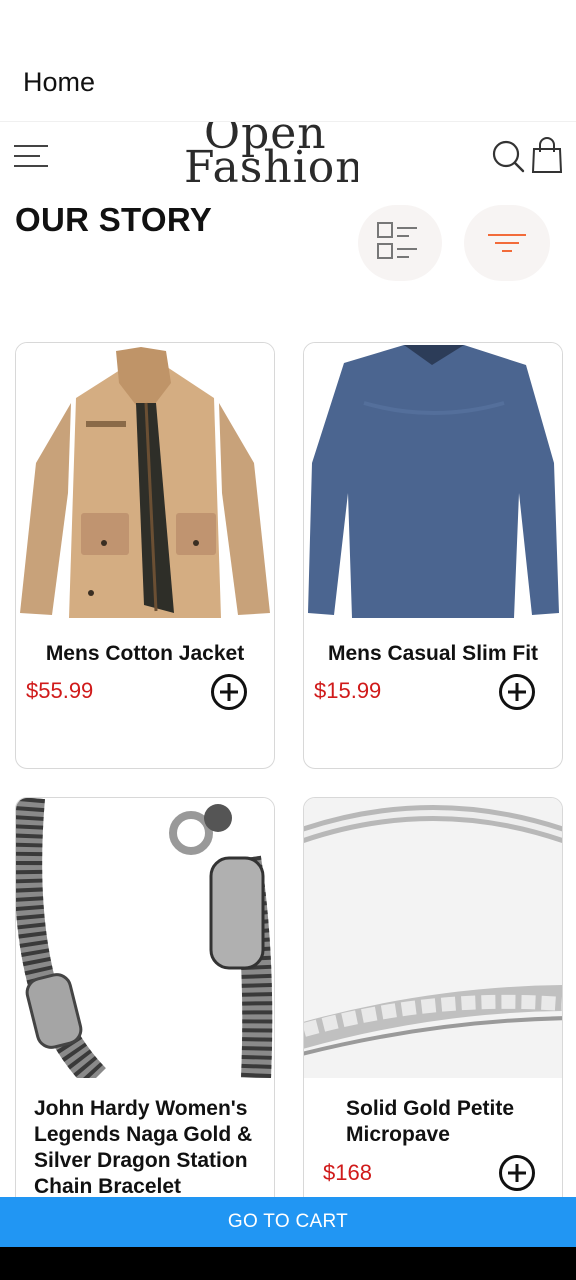 The width and height of the screenshot is (576, 1280). Describe the element at coordinates (397, 240) in the screenshot. I see `list-view-icon` at that location.